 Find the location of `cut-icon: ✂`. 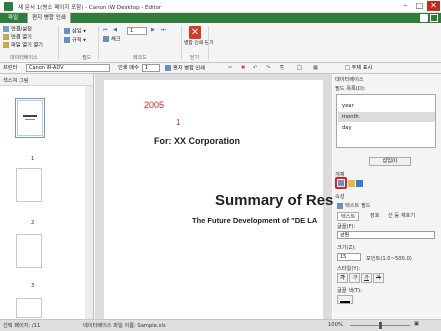

cut-icon: ✂ is located at coordinates (230, 68).